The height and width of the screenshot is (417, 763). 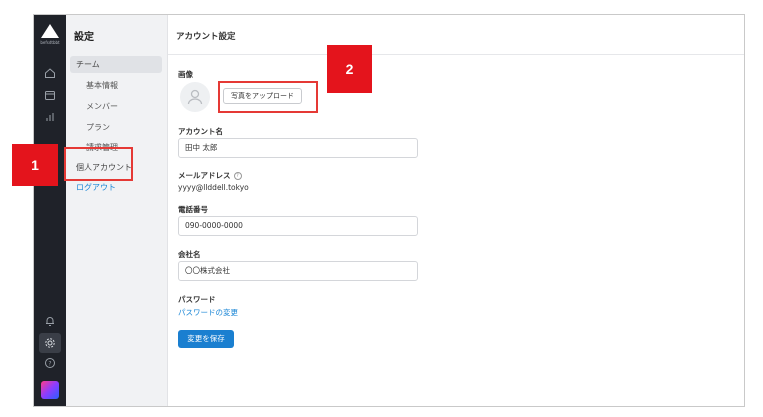 What do you see at coordinates (213, 187) in the screenshot?
I see `email-value: yyyy@llddell.tokyo` at bounding box center [213, 187].